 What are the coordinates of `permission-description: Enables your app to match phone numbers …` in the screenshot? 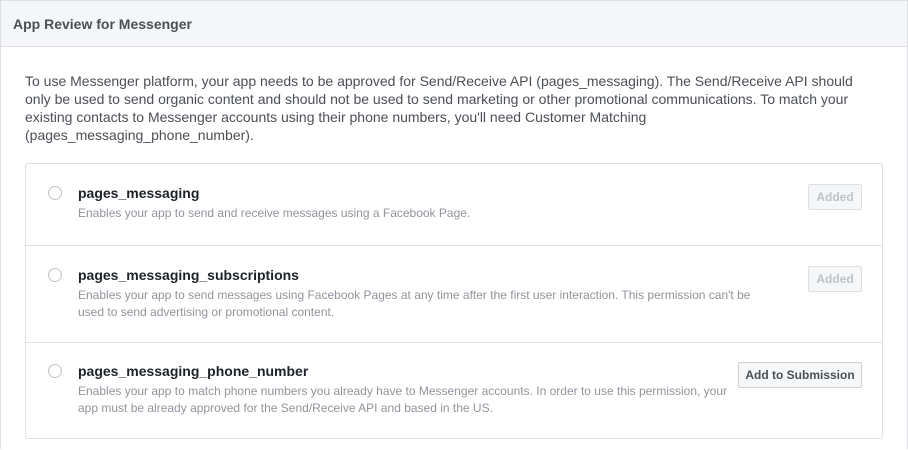 It's located at (403, 399).